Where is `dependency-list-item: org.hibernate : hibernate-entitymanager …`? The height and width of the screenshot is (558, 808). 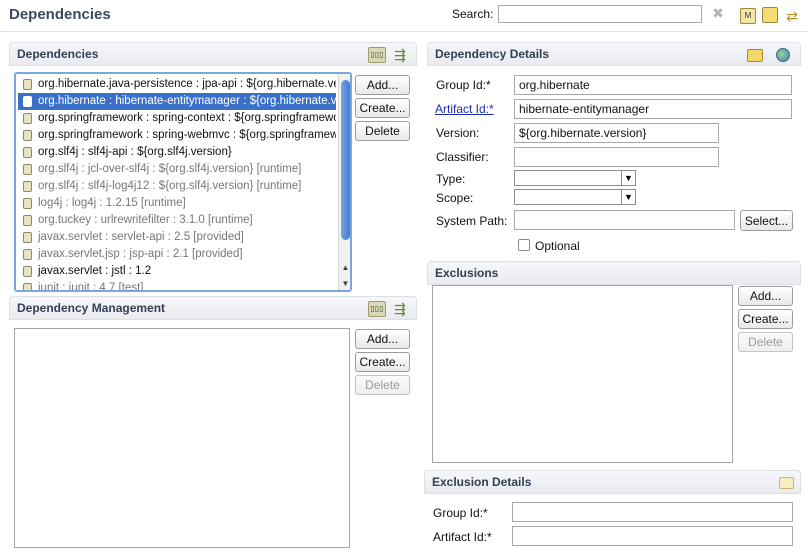 dependency-list-item: org.hibernate : hibernate-entitymanager … is located at coordinates (177, 101).